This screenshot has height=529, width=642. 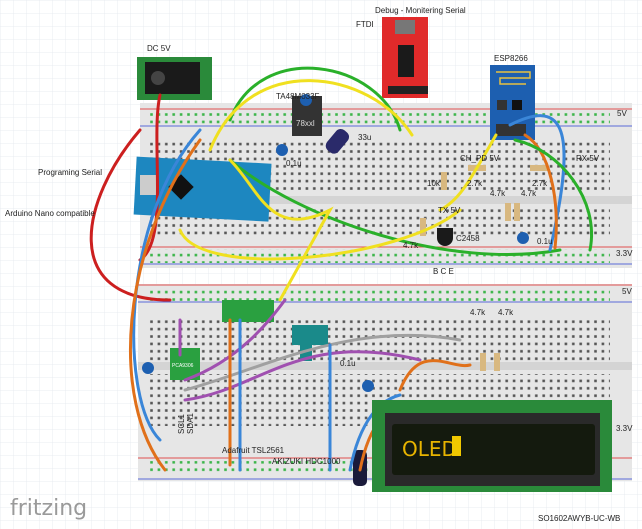 I want to click on label-arduino-nano: Arduino Nano compatible, so click(x=50, y=213).